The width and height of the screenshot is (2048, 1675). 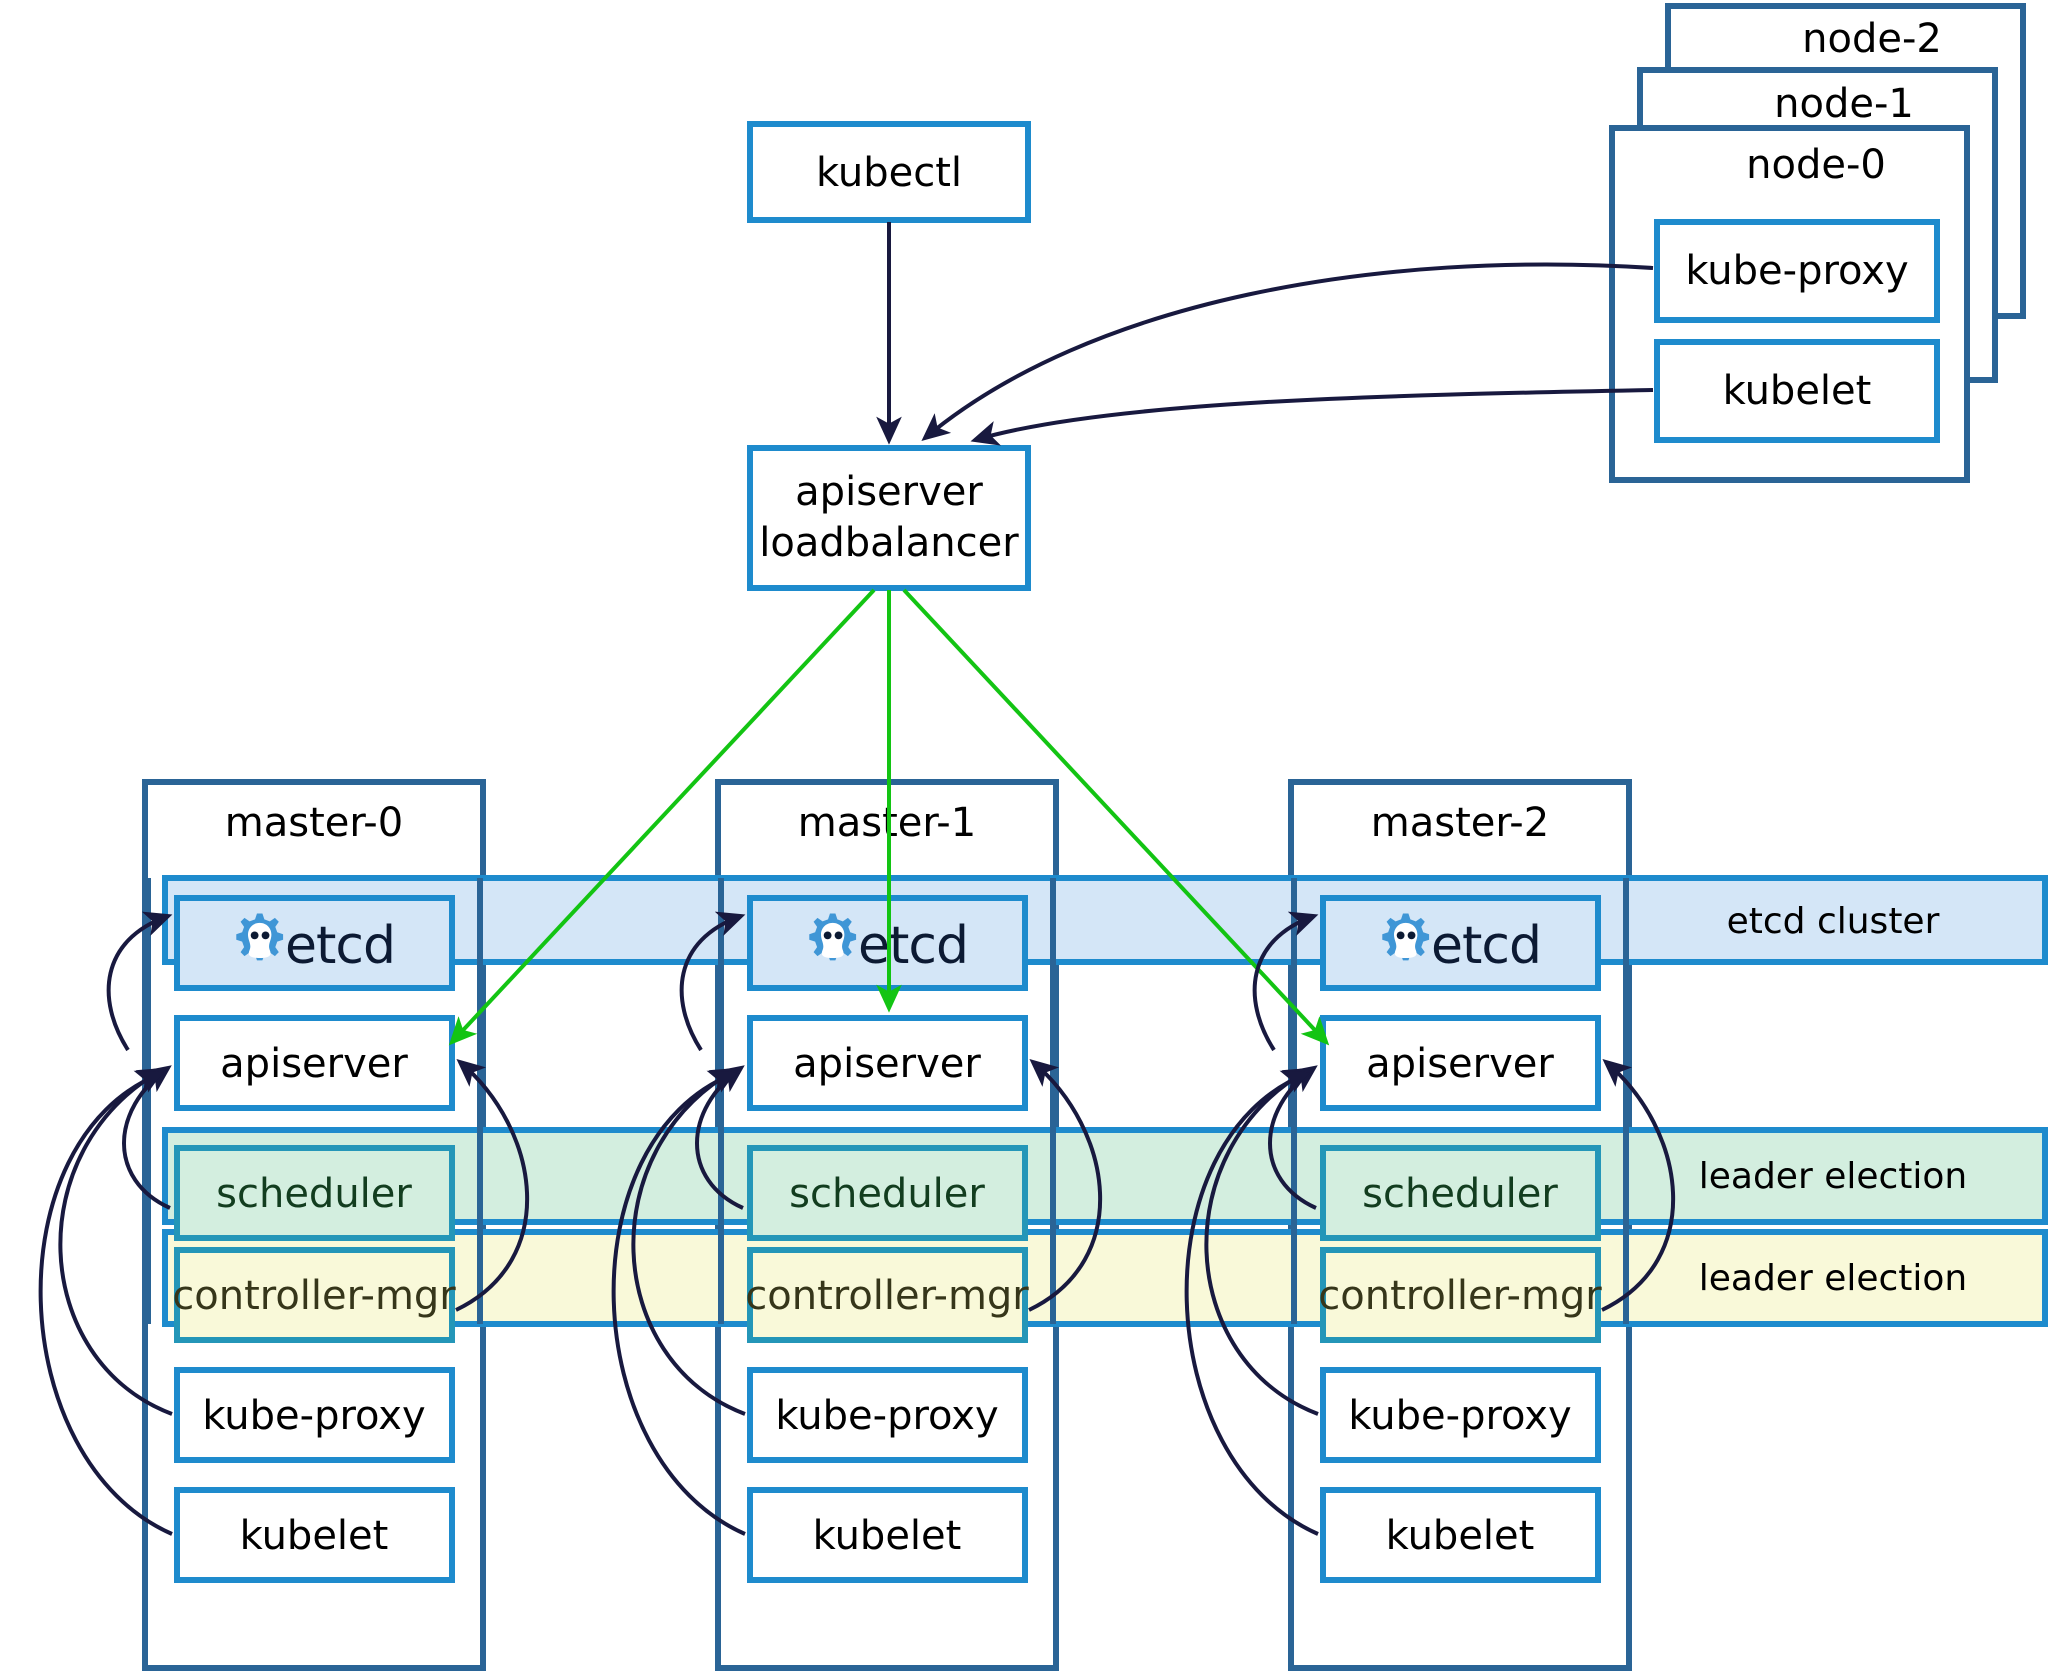 I want to click on master-2-kubelet-box: kubelet, so click(x=1460, y=1535).